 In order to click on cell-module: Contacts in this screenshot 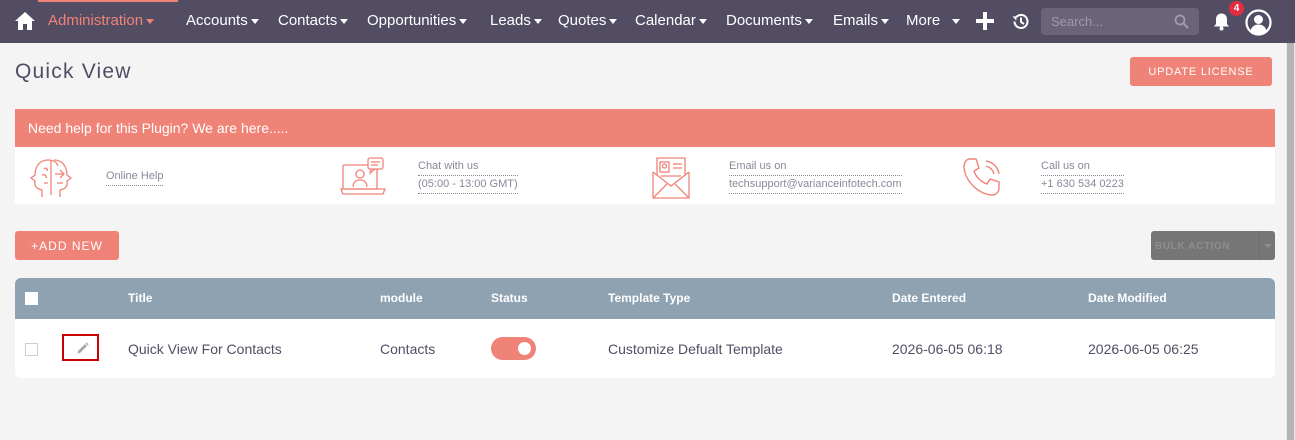, I will do `click(408, 349)`.